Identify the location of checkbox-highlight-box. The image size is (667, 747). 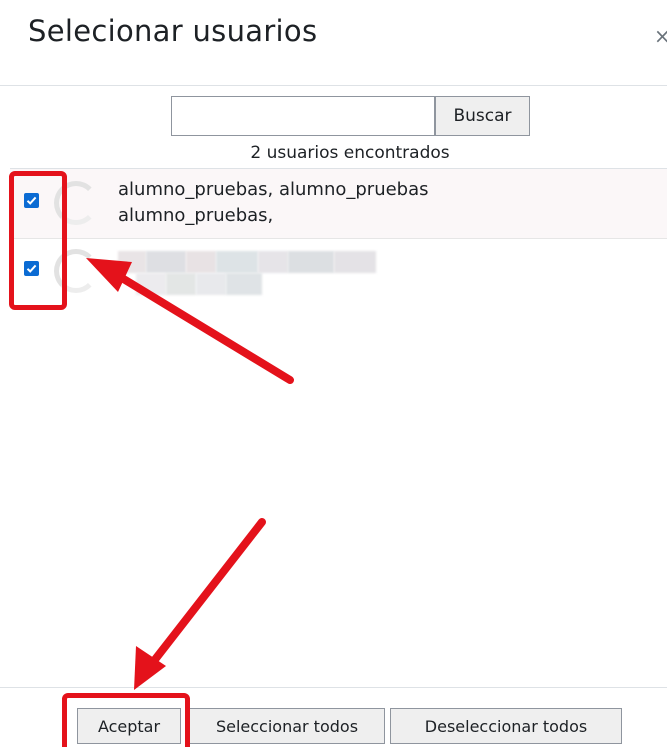
(38, 240).